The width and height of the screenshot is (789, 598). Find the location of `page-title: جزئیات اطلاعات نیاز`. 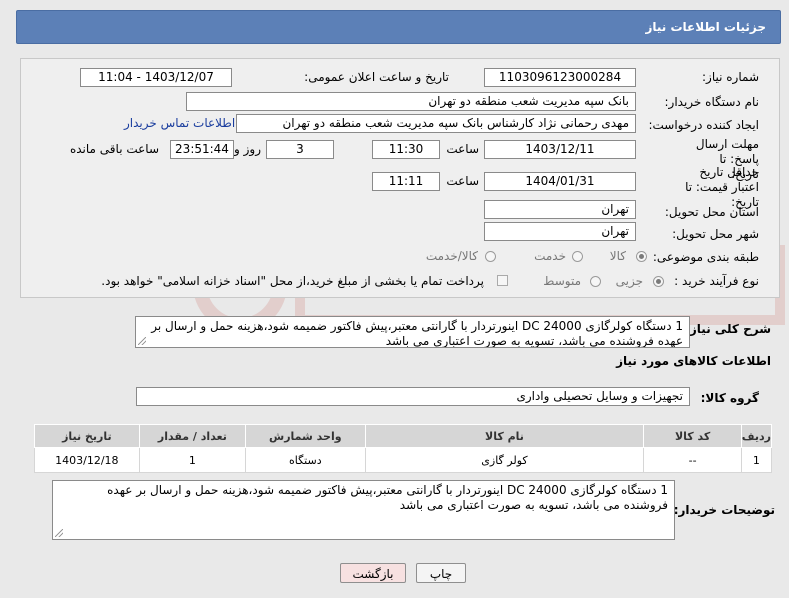

page-title: جزئیات اطلاعات نیاز is located at coordinates (705, 27).